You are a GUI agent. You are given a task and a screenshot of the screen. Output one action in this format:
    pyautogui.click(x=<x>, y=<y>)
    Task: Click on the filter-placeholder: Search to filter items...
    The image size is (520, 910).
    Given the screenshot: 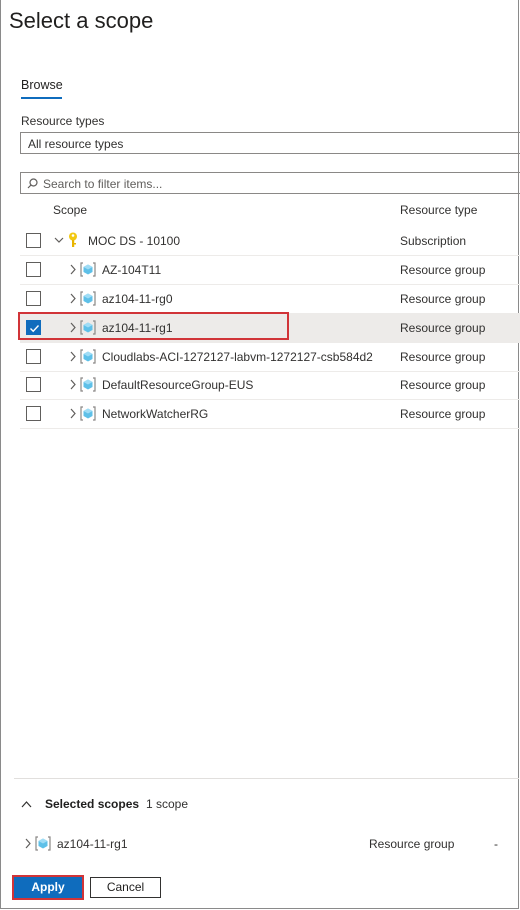 What is the action you would take?
    pyautogui.click(x=103, y=184)
    